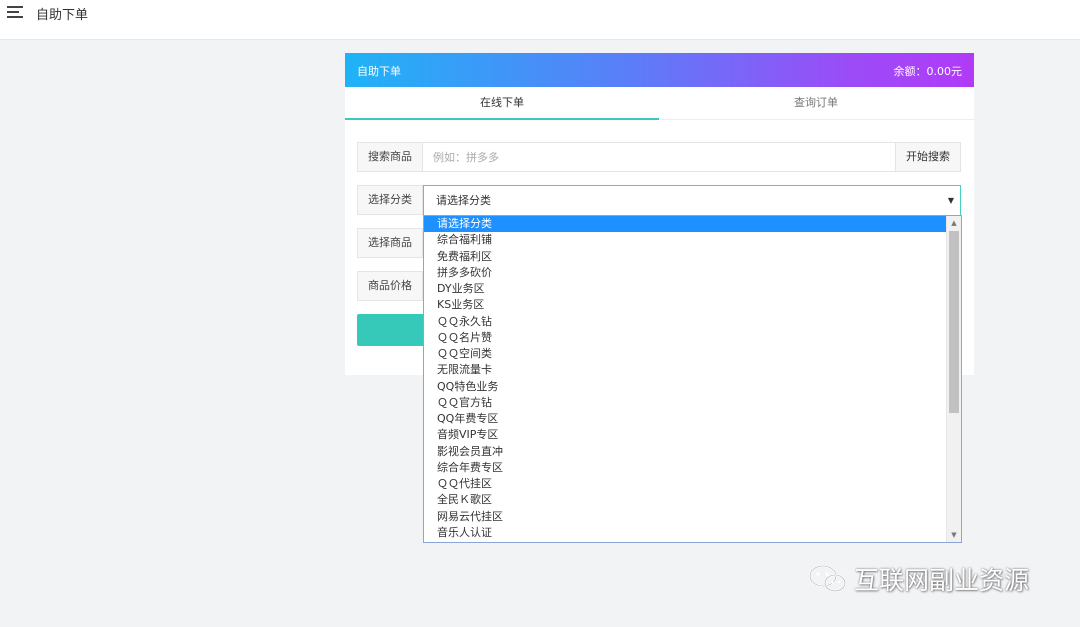  What do you see at coordinates (954, 322) in the screenshot?
I see `scroll-thumb` at bounding box center [954, 322].